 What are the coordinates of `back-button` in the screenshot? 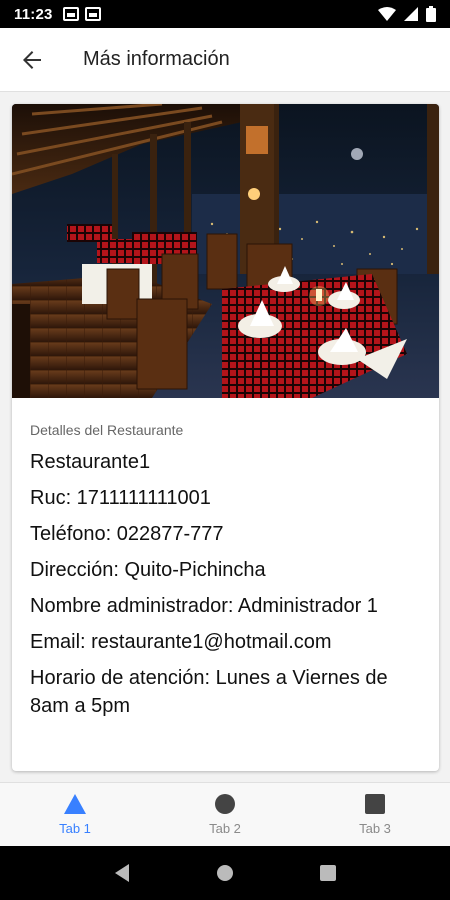 It's located at (32, 60).